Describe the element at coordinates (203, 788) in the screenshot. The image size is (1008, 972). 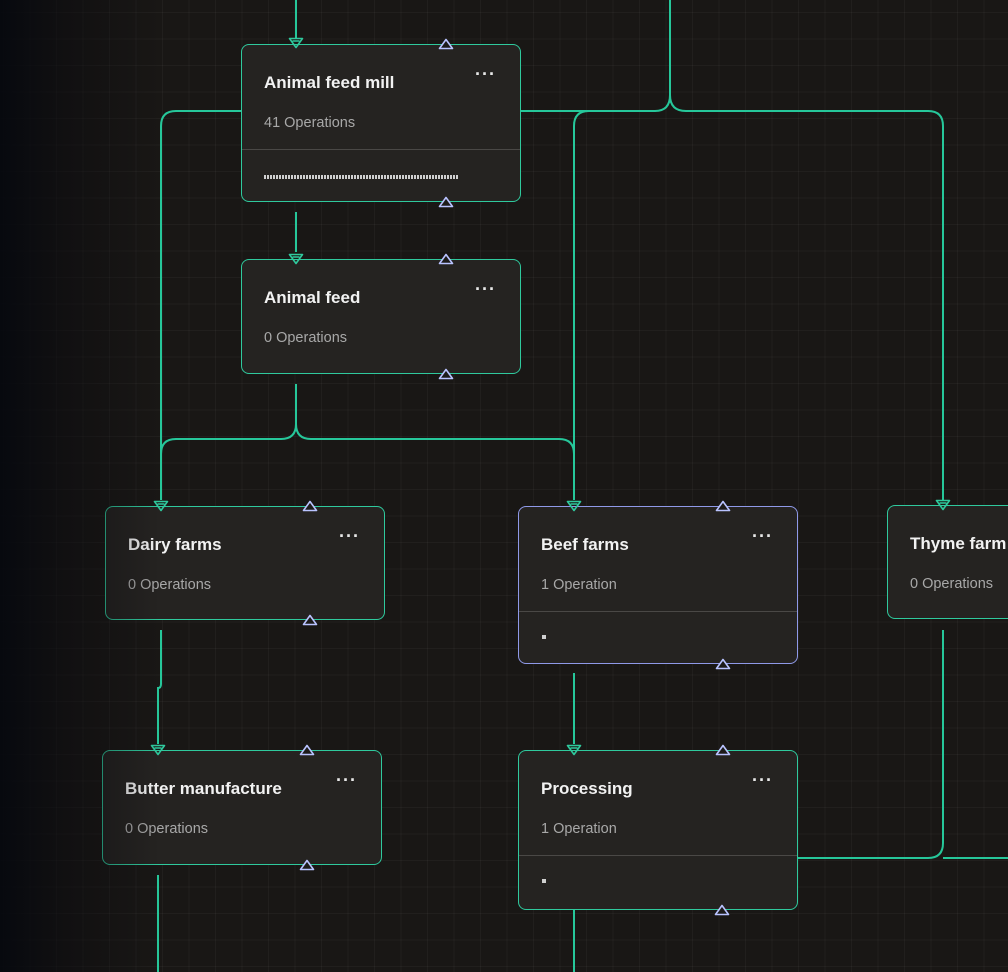
I see `node-title: Butter manufacture` at that location.